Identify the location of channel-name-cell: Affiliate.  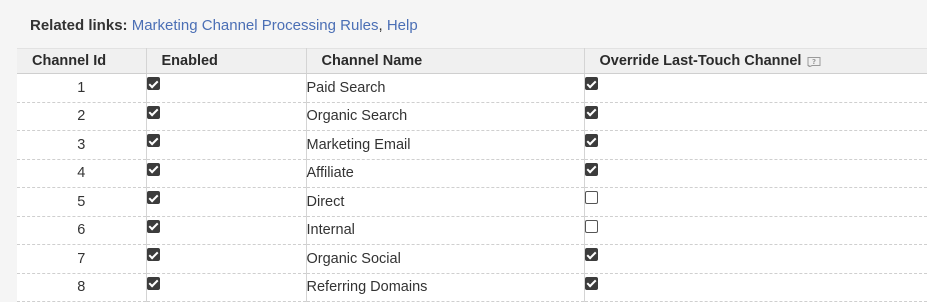
(445, 173).